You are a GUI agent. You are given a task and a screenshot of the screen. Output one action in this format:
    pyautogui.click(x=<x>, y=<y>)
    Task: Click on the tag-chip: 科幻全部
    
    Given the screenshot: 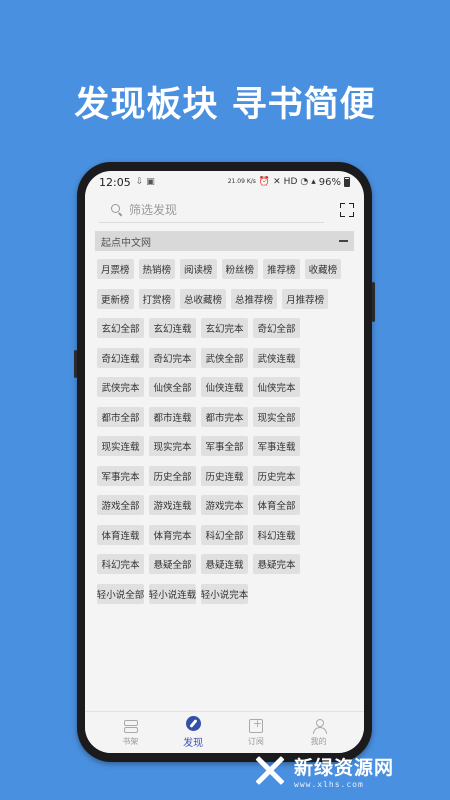 What is the action you would take?
    pyautogui.click(x=224, y=534)
    